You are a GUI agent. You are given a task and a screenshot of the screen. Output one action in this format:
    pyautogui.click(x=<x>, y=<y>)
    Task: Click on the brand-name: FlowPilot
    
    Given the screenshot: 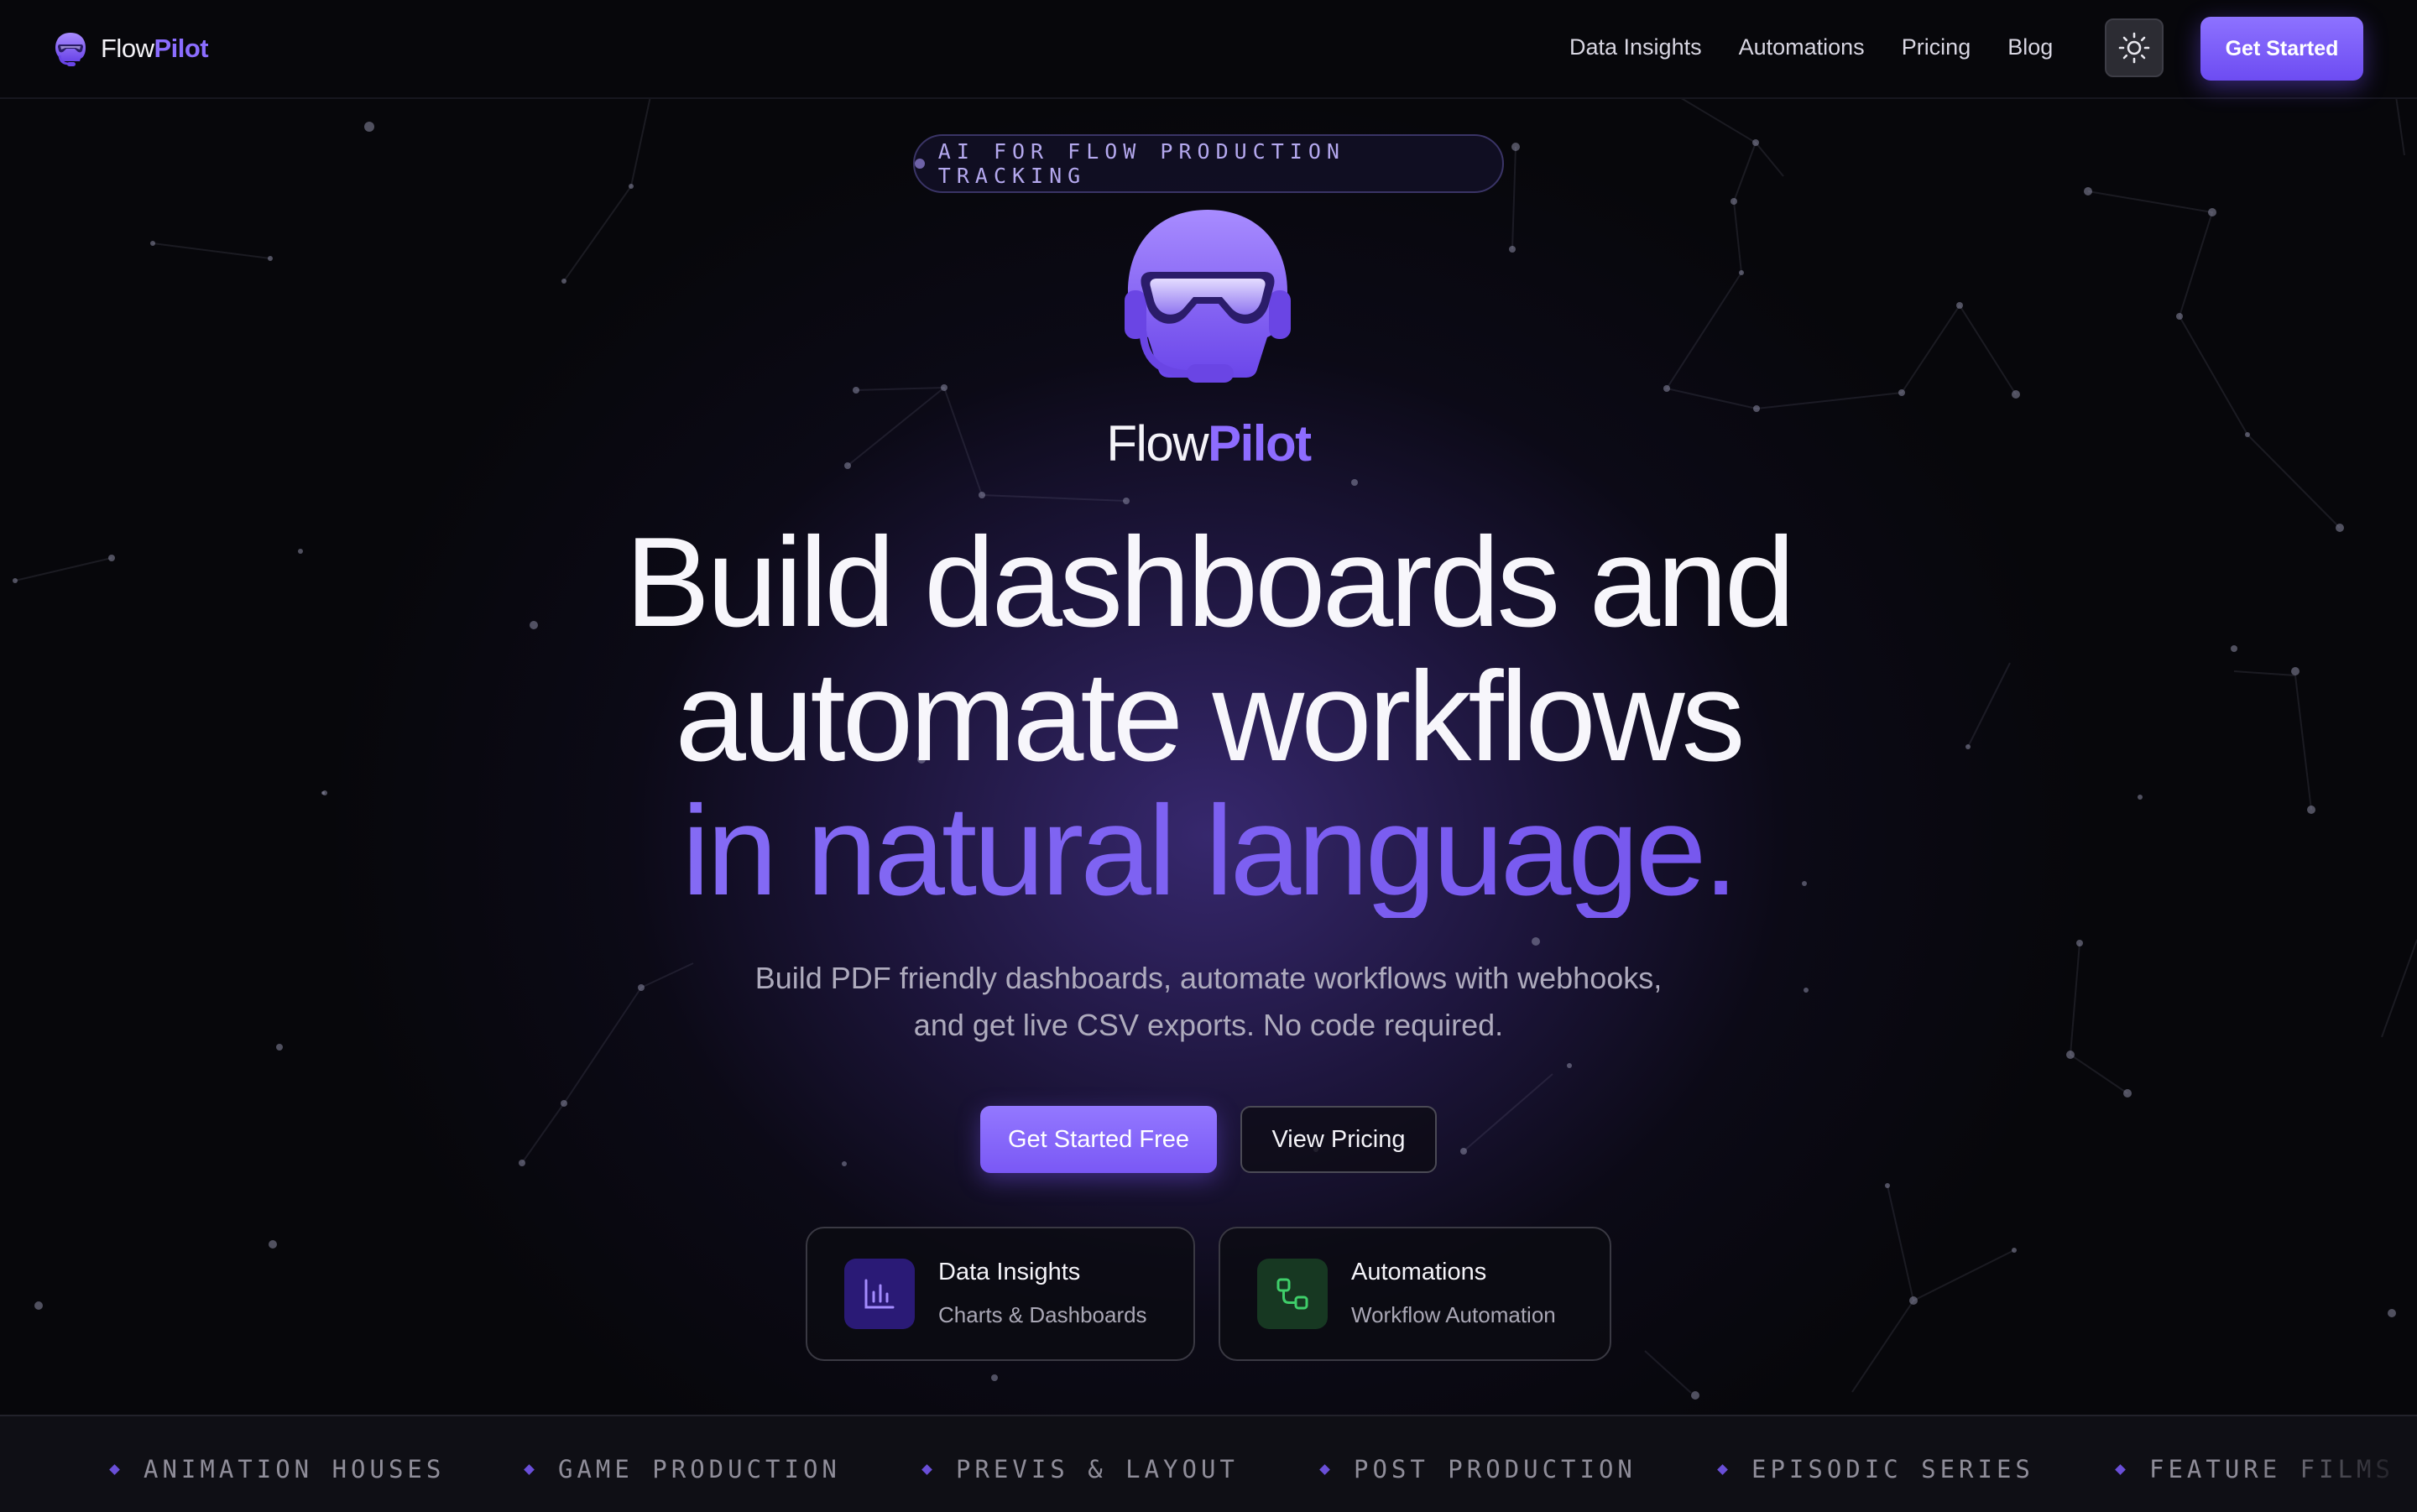 What is the action you would take?
    pyautogui.click(x=155, y=48)
    